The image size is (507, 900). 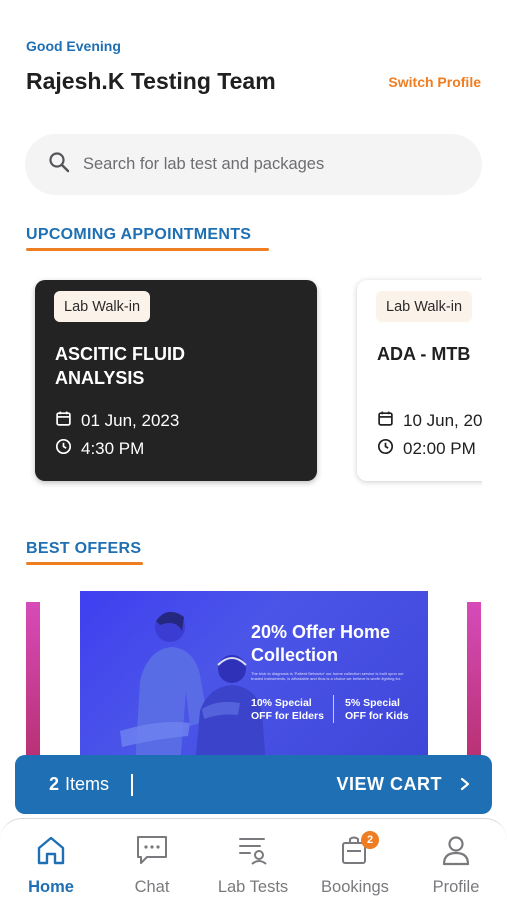 I want to click on tab-bookings-label: Bookings, so click(x=355, y=887).